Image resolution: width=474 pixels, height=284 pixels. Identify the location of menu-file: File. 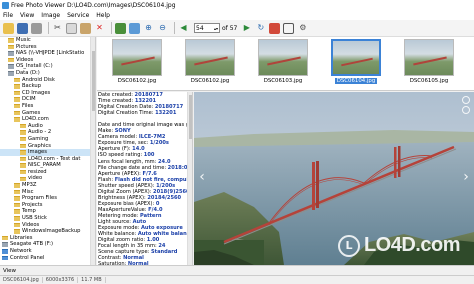
(8, 15).